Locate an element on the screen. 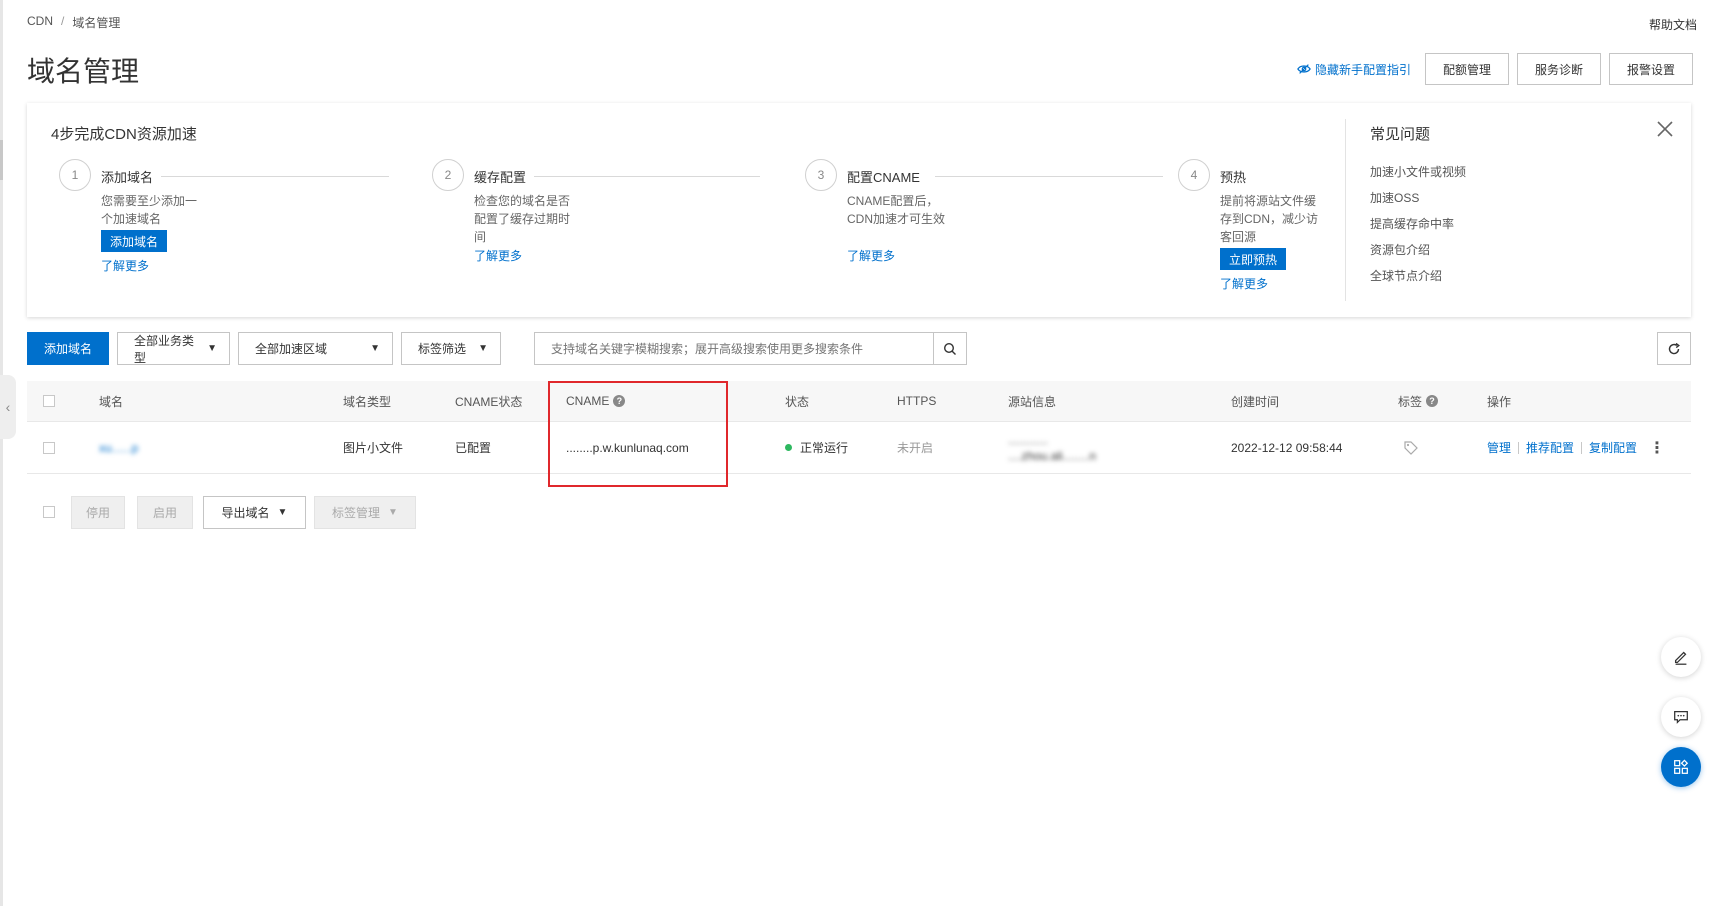 This screenshot has width=1715, height=906. eye-hidden-icon is located at coordinates (1304, 69).